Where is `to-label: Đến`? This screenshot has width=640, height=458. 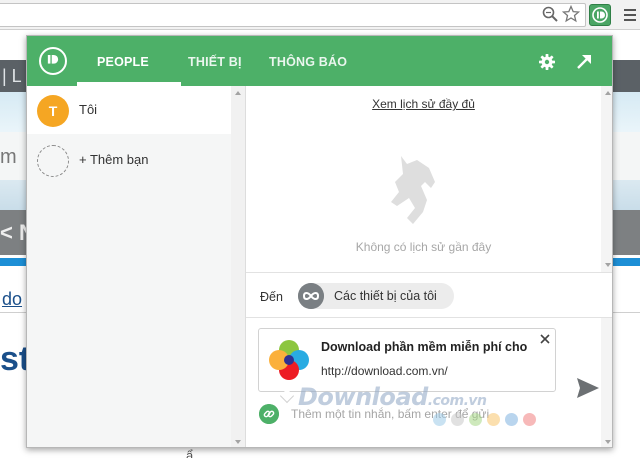 to-label: Đến is located at coordinates (271, 297).